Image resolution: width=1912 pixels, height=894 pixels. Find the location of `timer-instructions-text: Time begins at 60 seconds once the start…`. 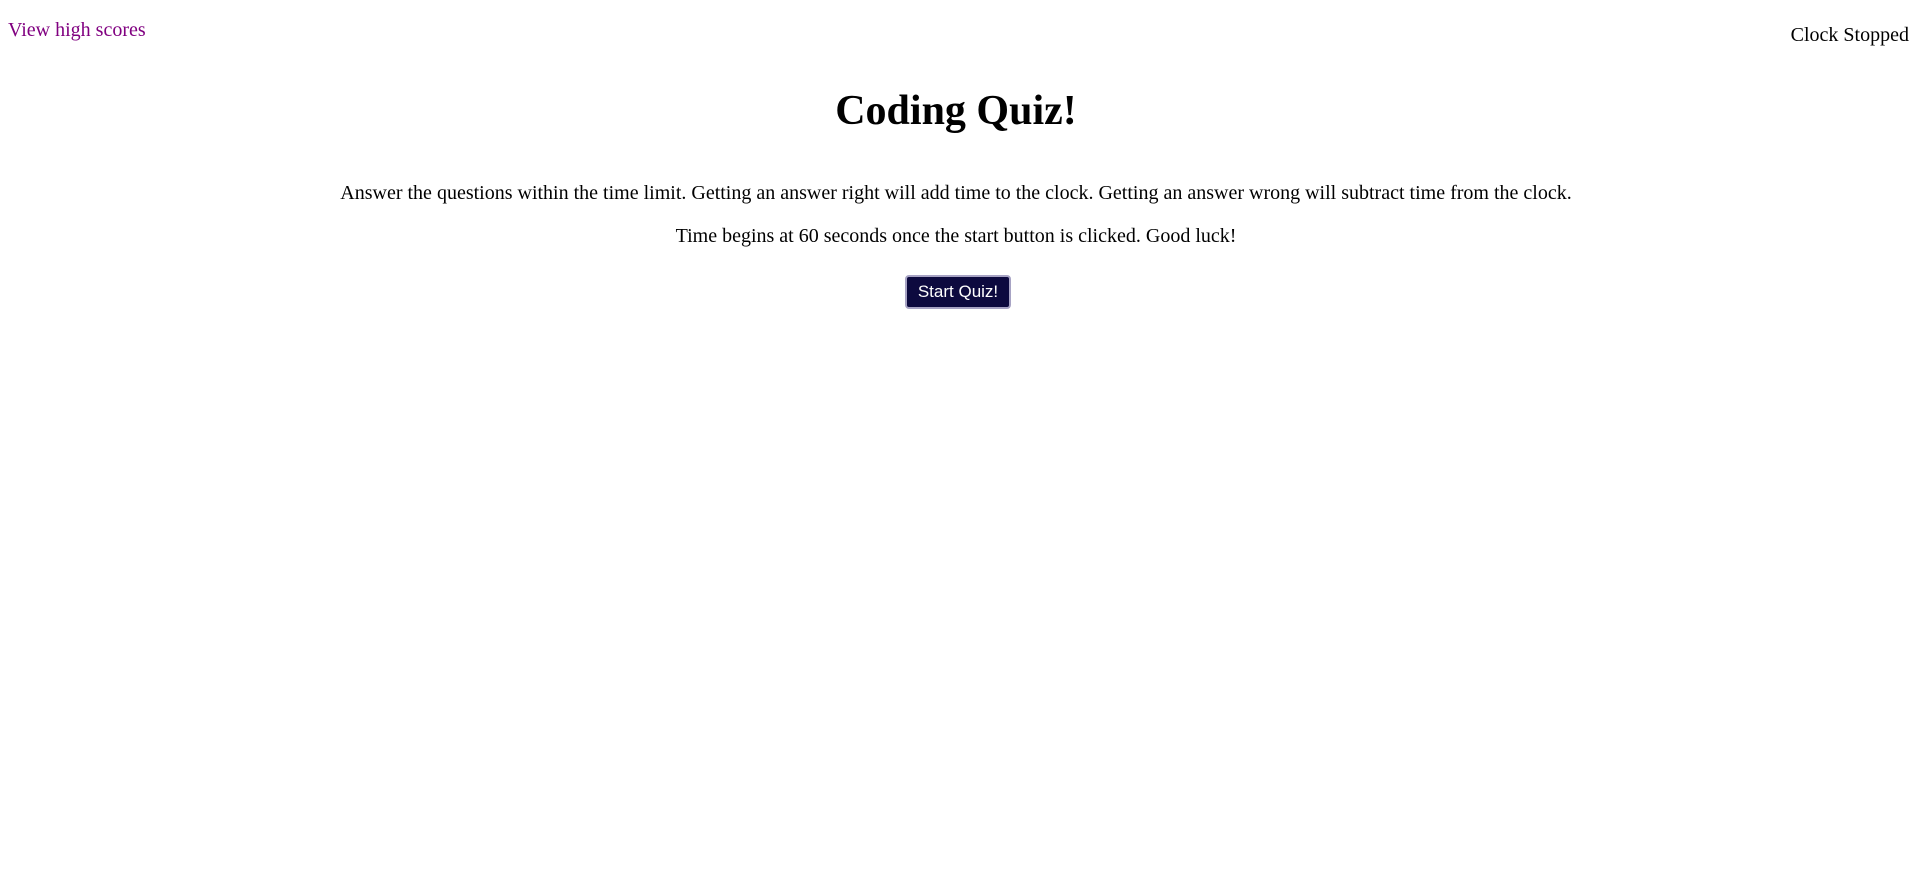

timer-instructions-text: Time begins at 60 seconds once the start… is located at coordinates (956, 236).